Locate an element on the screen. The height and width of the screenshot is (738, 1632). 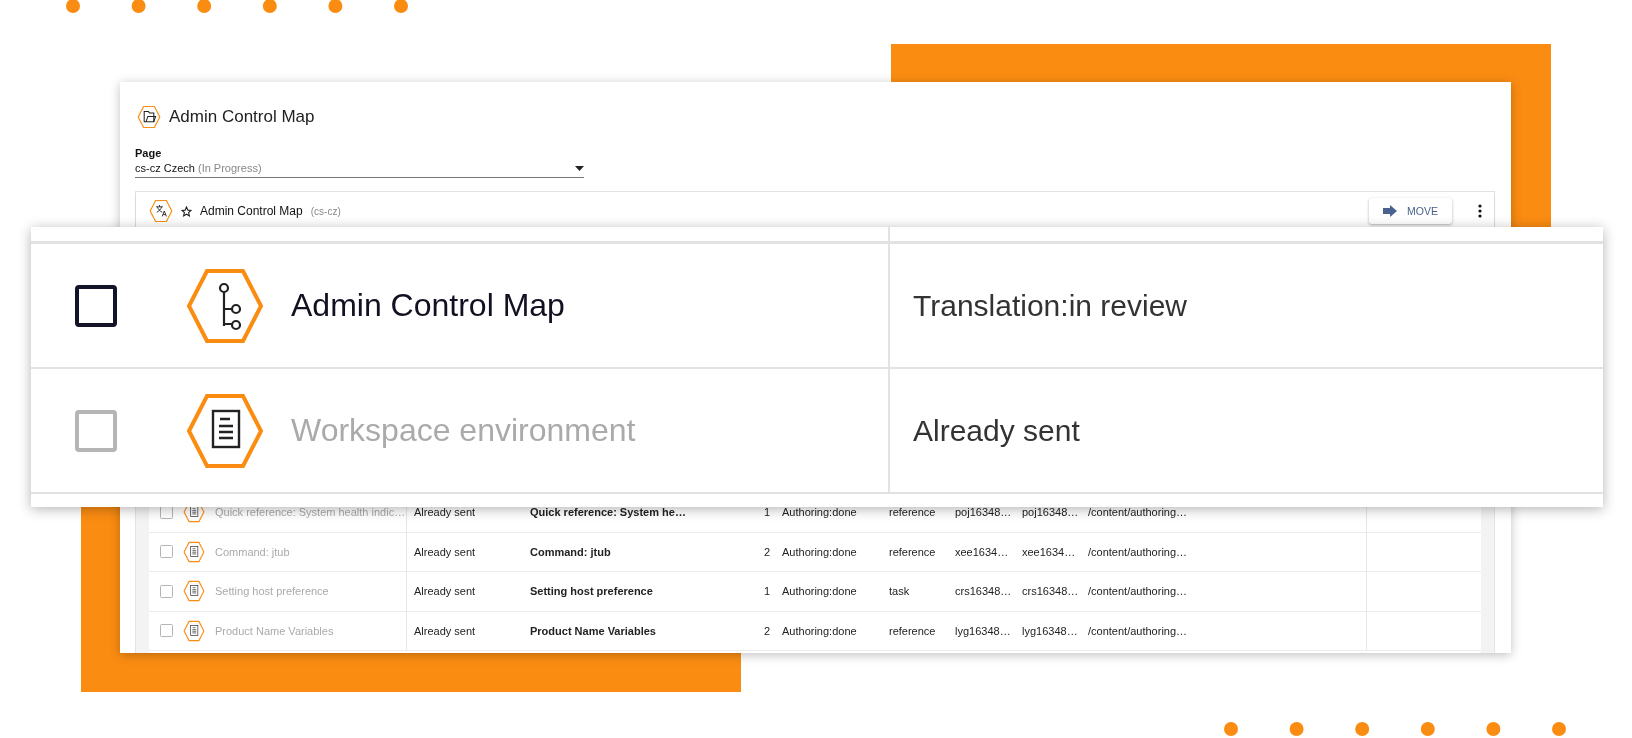
table-cell-text: task is located at coordinates (899, 592).